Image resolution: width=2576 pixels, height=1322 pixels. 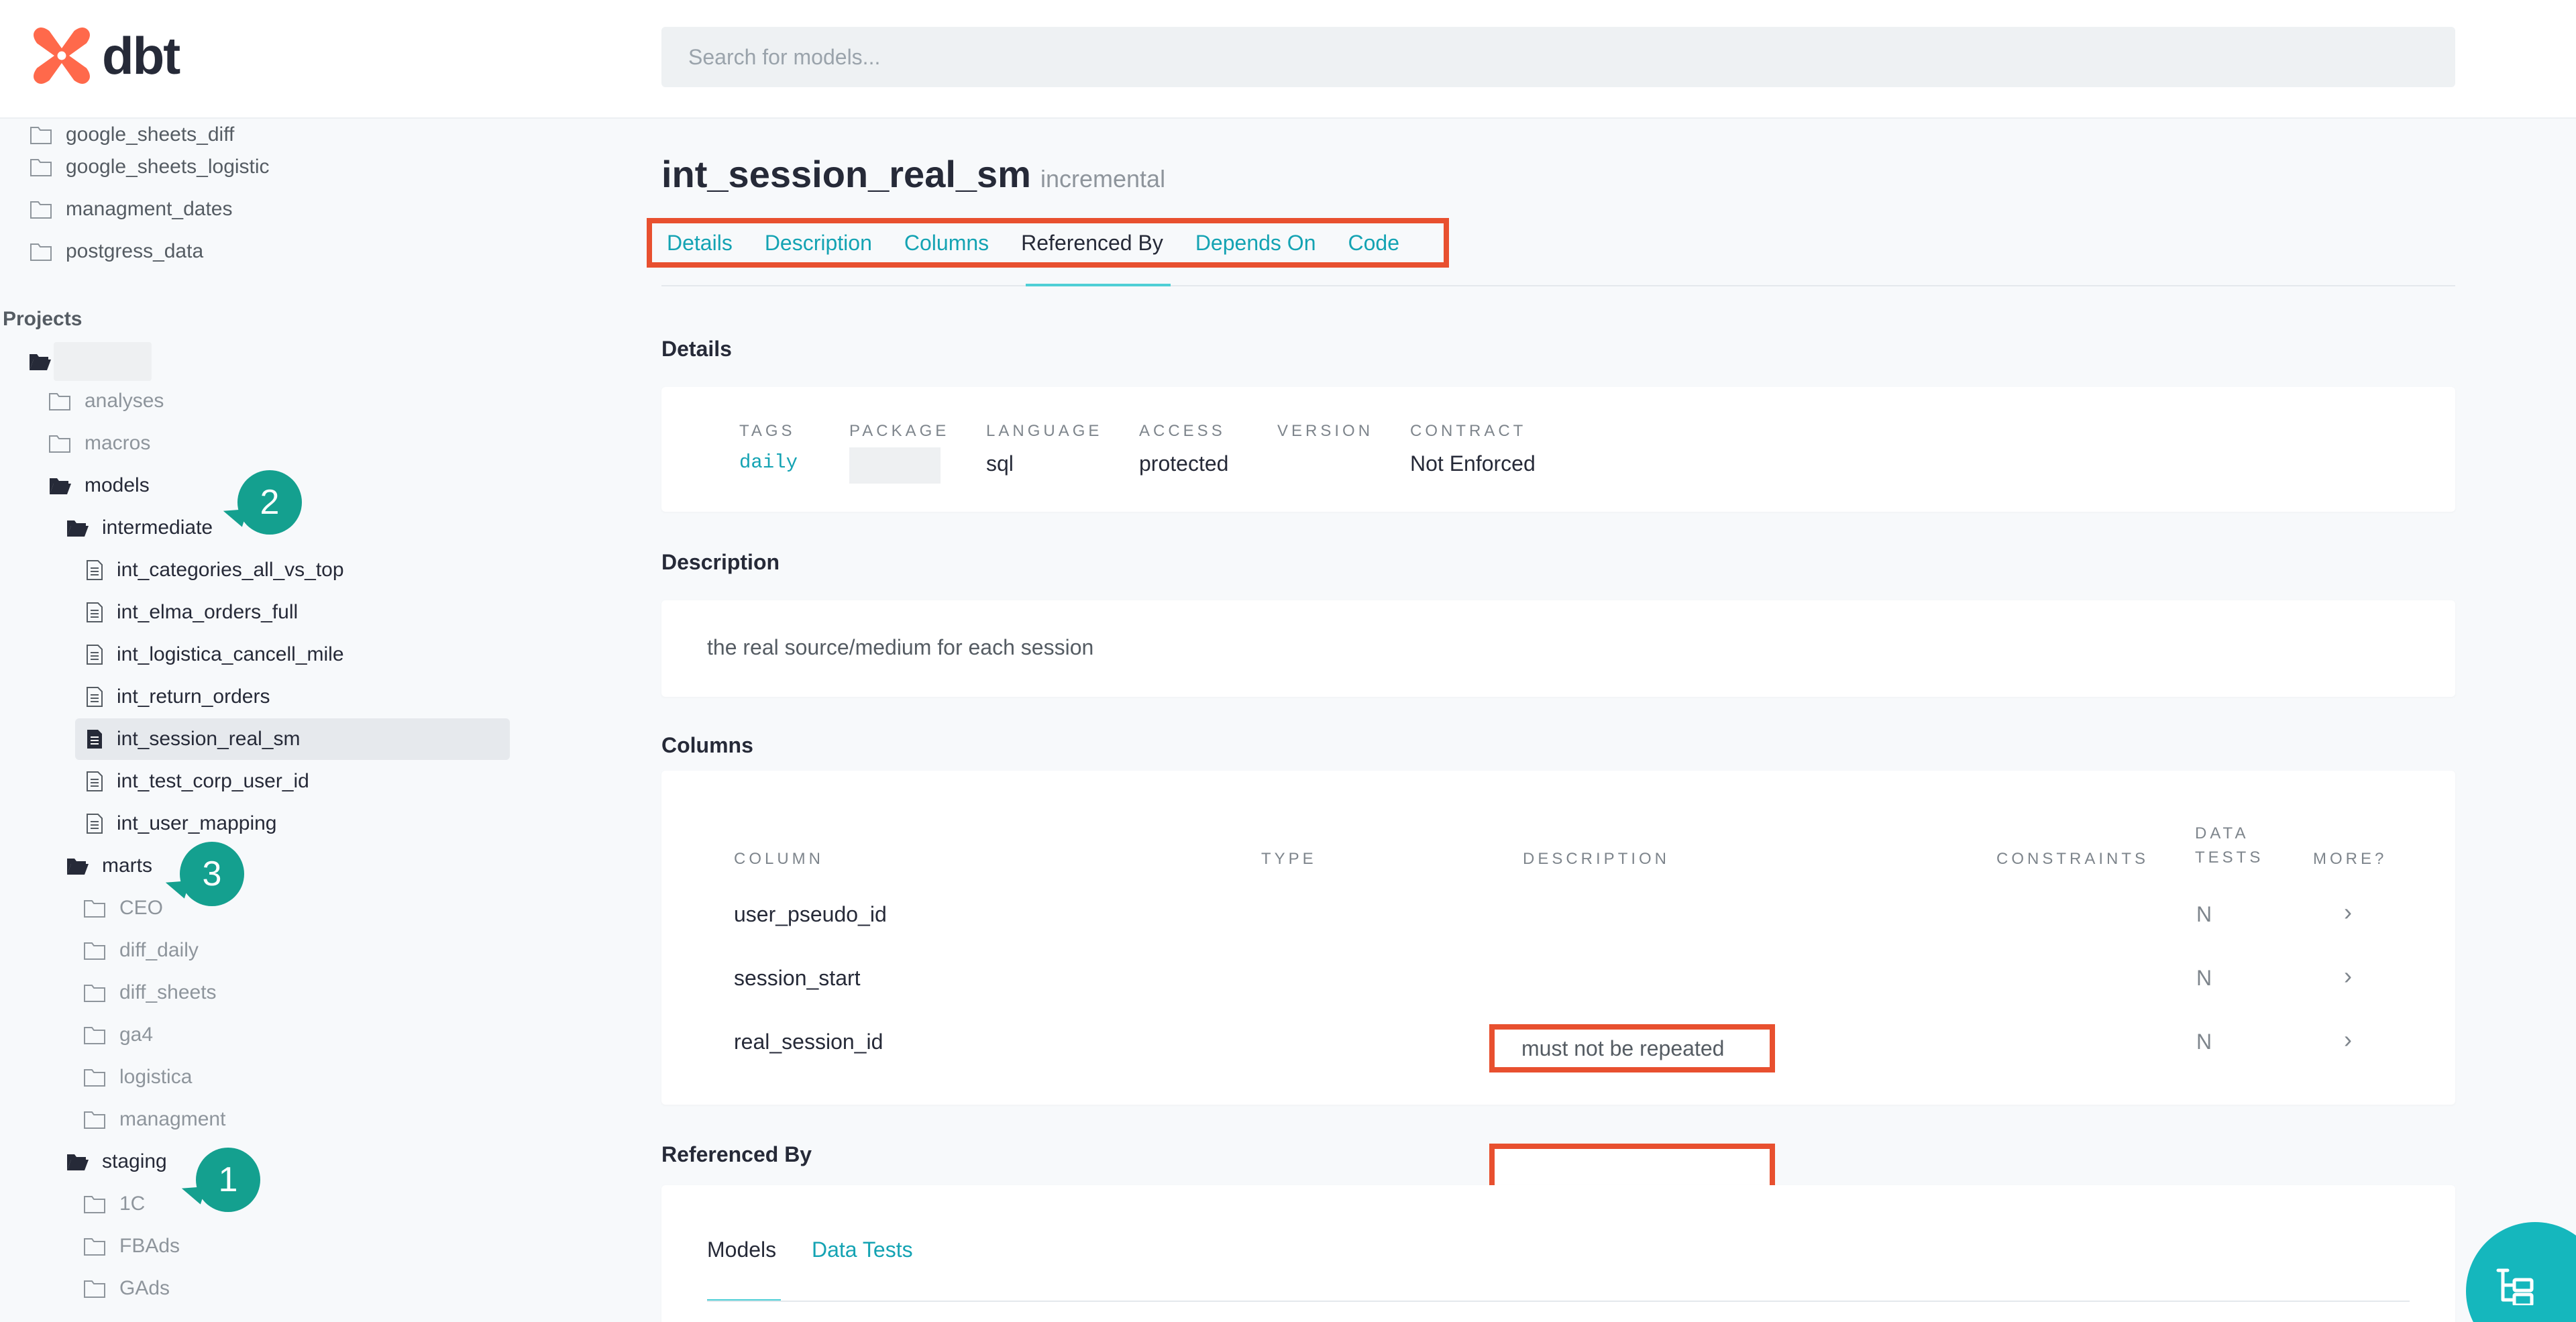 What do you see at coordinates (230, 570) in the screenshot?
I see `sidebar-item-label: int_categories_all_vs_top` at bounding box center [230, 570].